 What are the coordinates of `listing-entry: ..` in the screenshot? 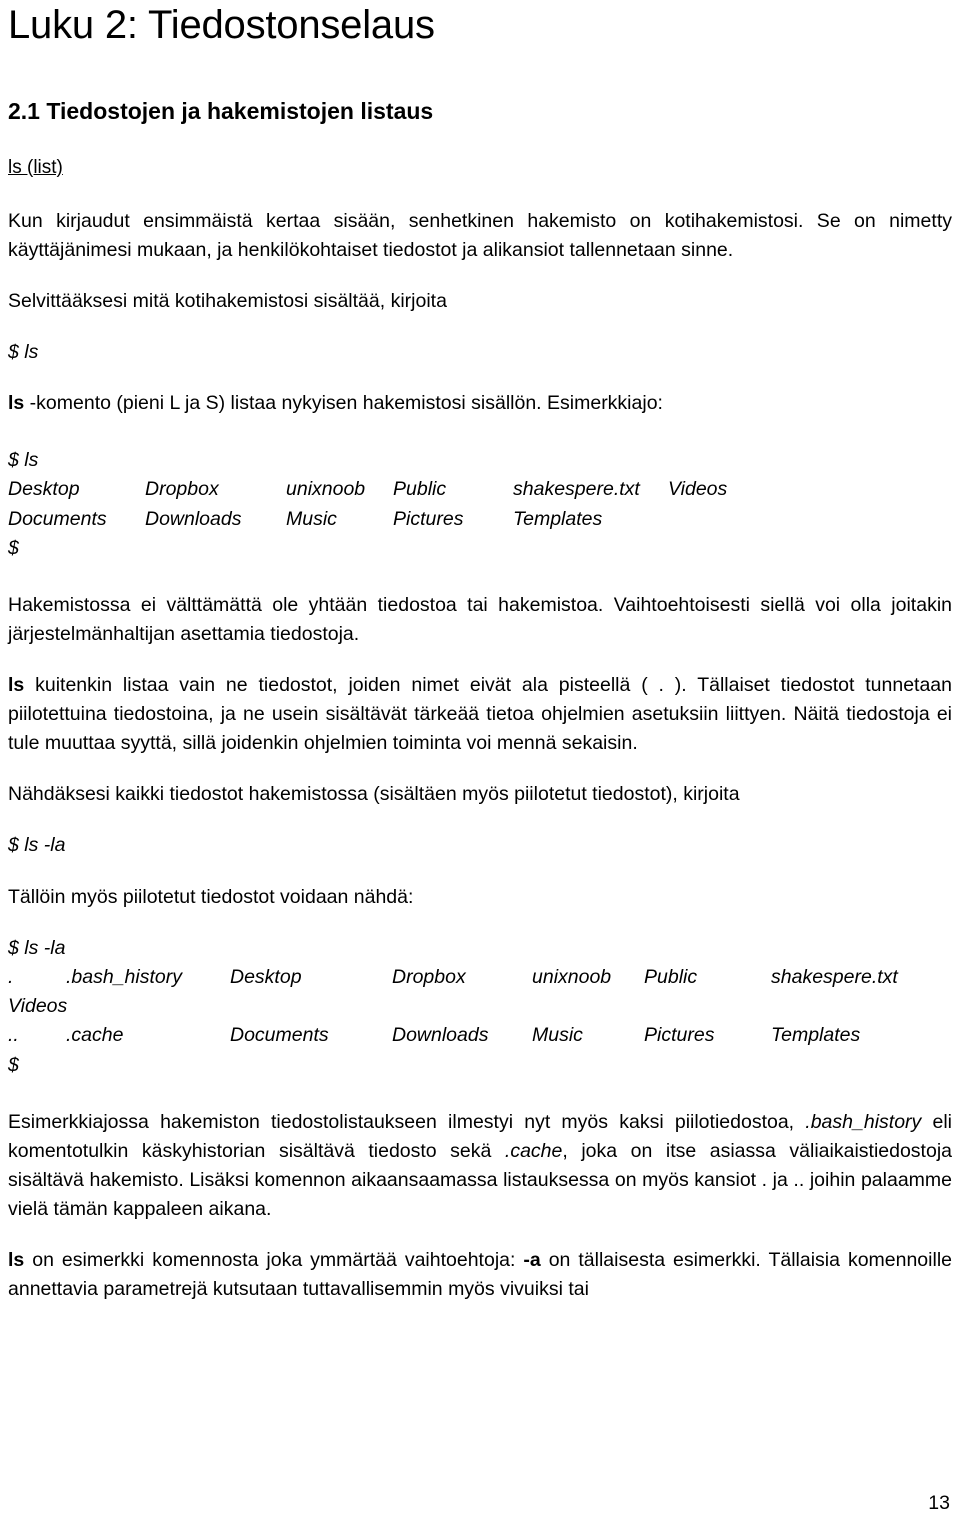 It's located at (13, 1035).